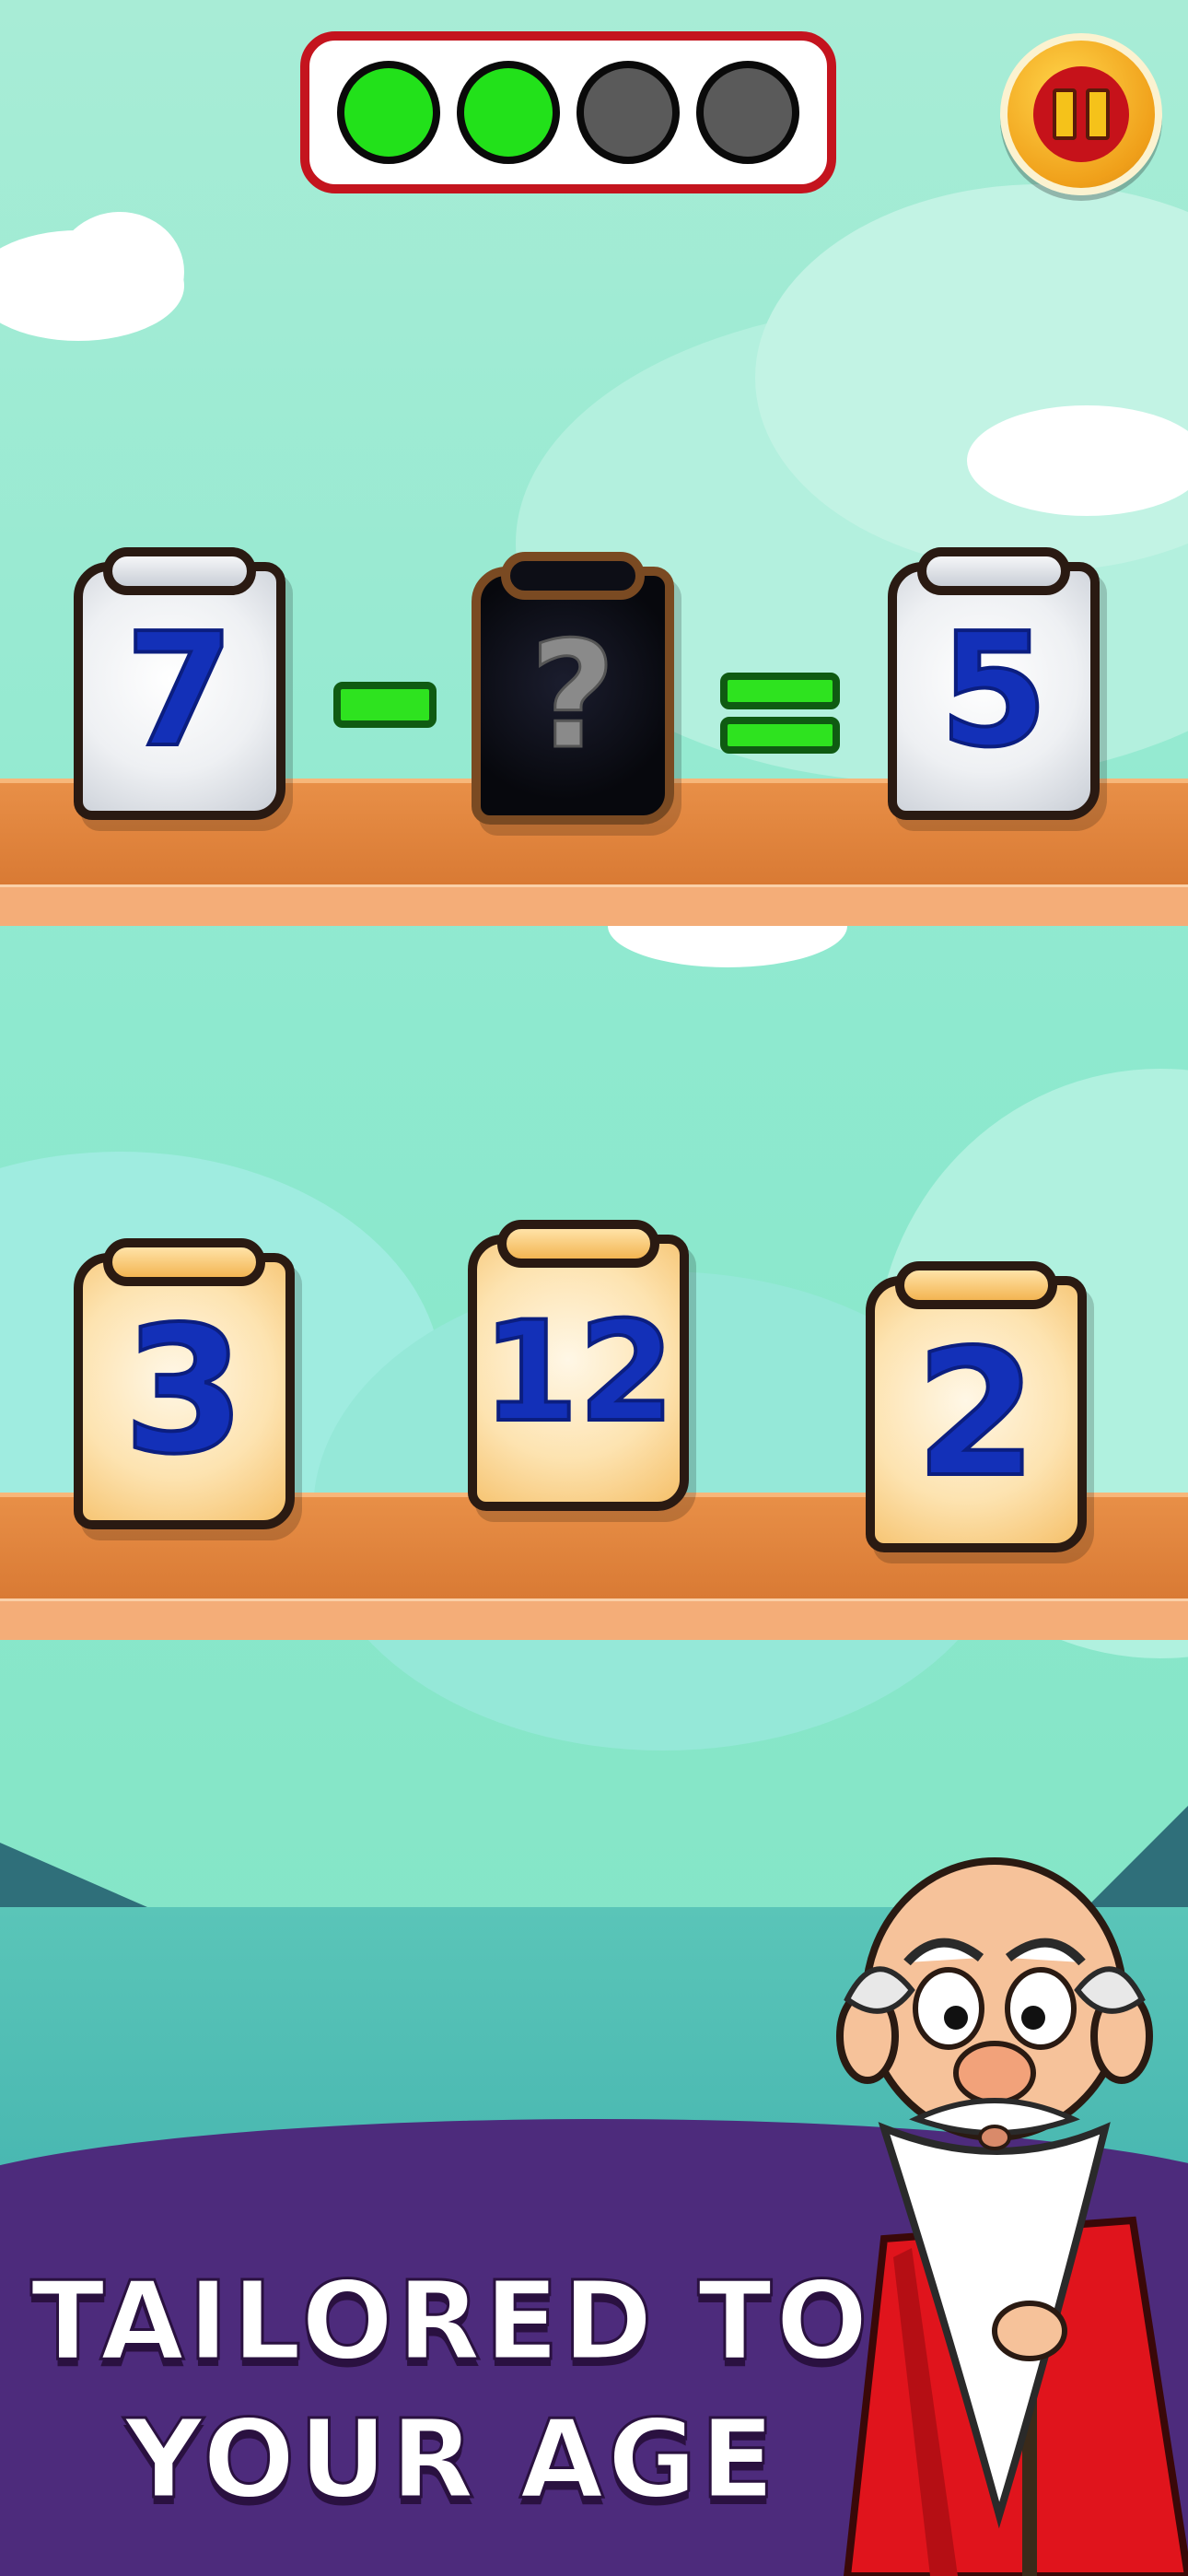 The image size is (1188, 2576). I want to click on caption-line-2: YOUR AGE, so click(451, 2459).